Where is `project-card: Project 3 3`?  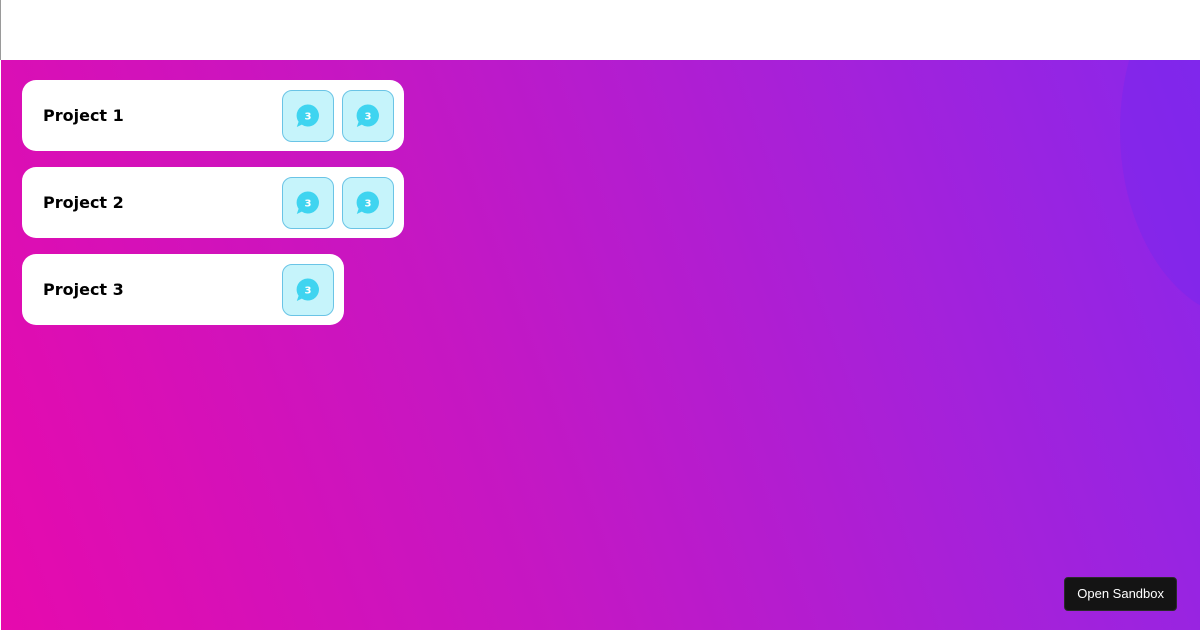 project-card: Project 3 3 is located at coordinates (183, 289).